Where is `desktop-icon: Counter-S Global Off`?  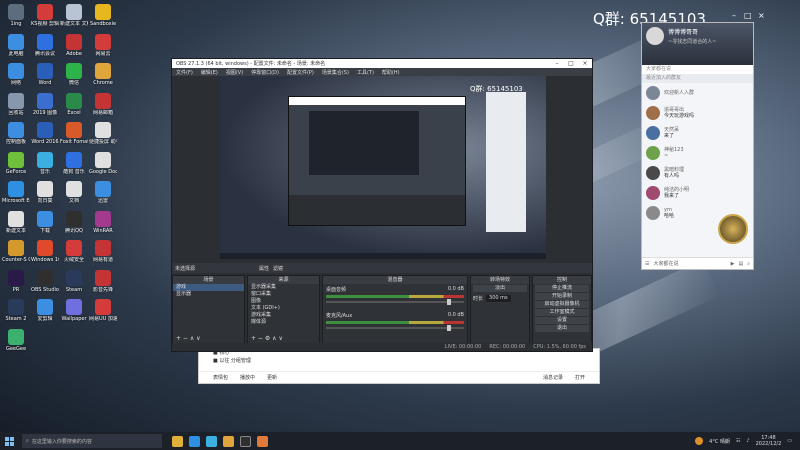
desktop-icon: Counter-S Global Off is located at coordinates (16, 251).